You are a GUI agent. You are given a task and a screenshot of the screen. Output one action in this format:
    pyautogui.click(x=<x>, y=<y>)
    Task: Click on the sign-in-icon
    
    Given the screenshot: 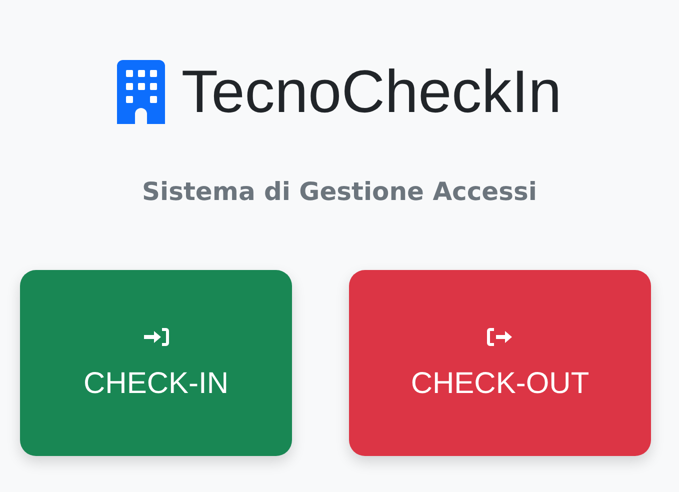 What is the action you would take?
    pyautogui.click(x=156, y=337)
    